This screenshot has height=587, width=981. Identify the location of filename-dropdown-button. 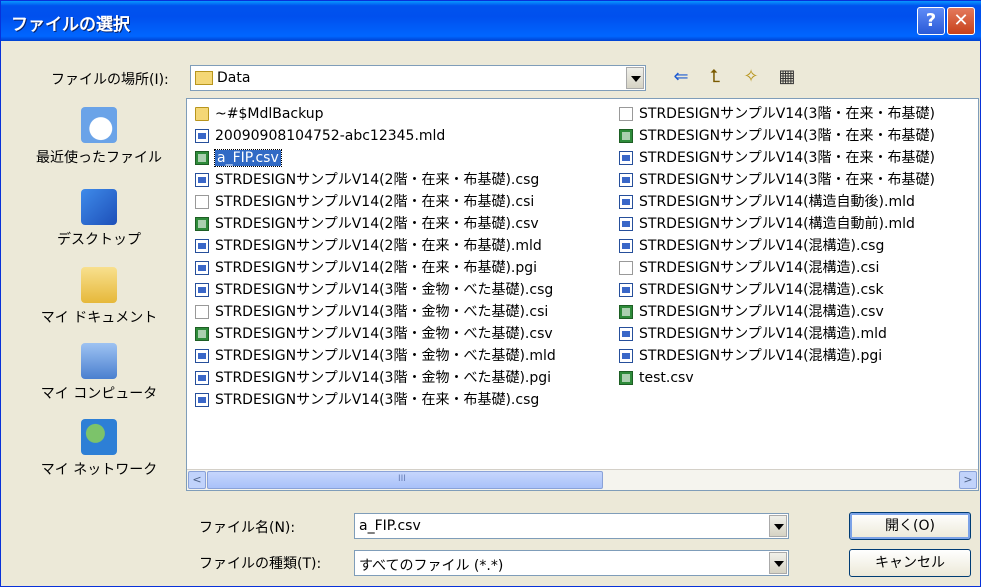
(778, 526).